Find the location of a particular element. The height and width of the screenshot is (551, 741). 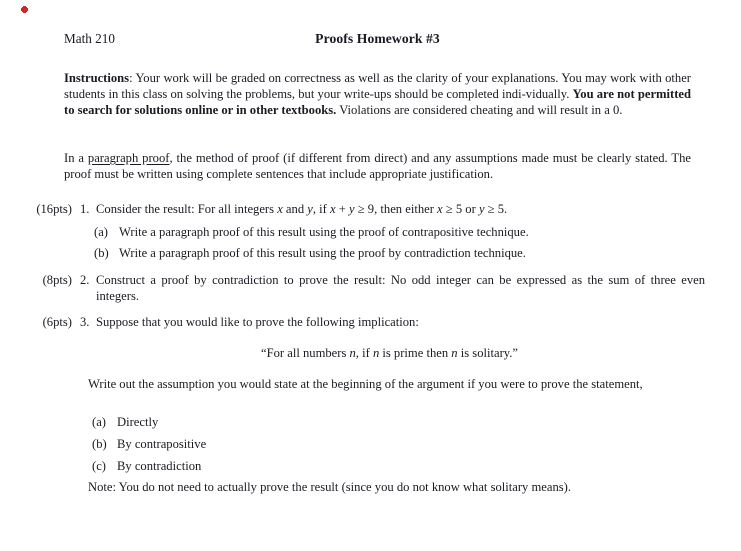

problem-1-number: 1. is located at coordinates (85, 209).